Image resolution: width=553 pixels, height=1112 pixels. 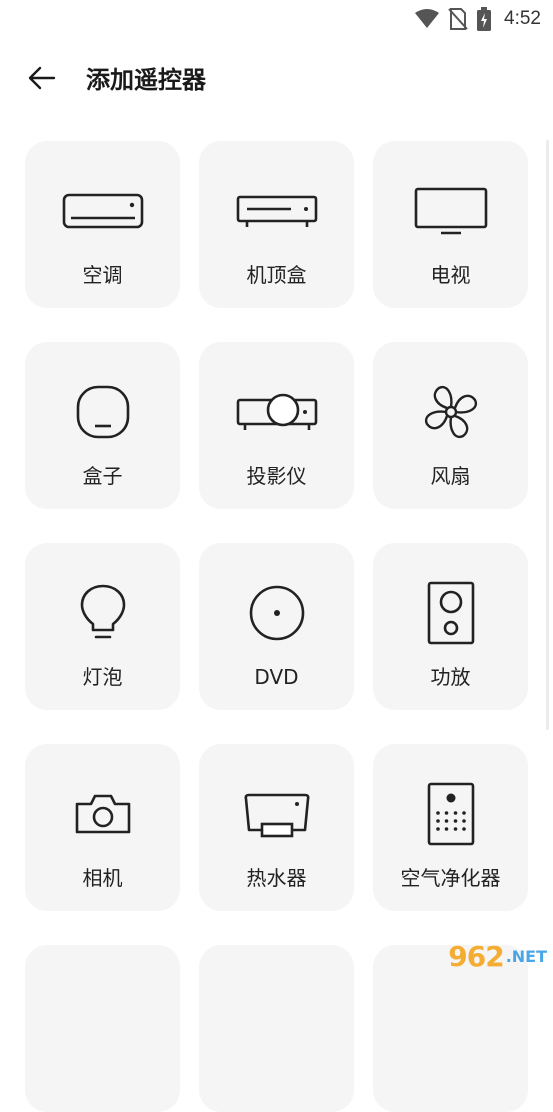 What do you see at coordinates (522, 18) in the screenshot?
I see `status-time: 4:52` at bounding box center [522, 18].